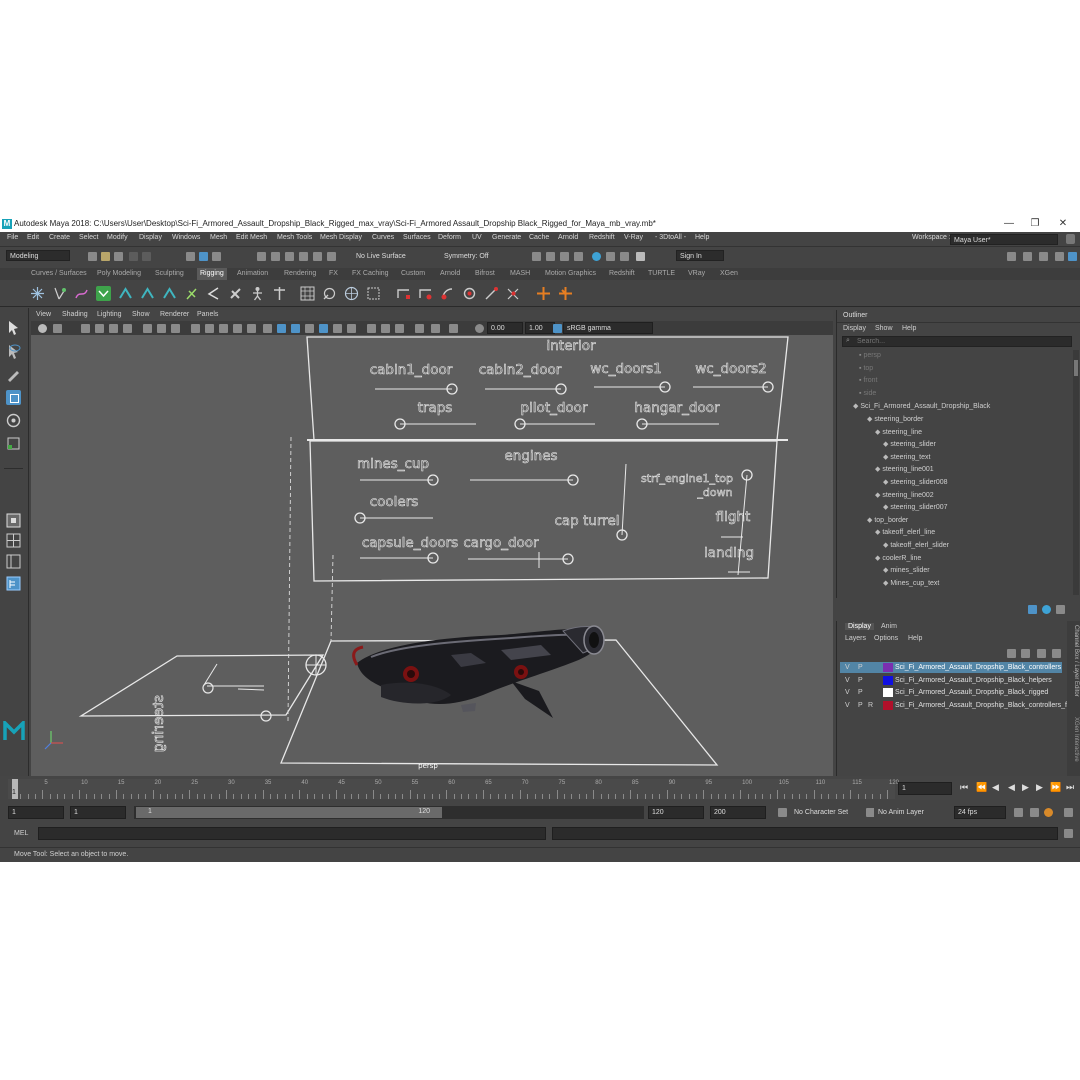 Image resolution: width=1080 pixels, height=1080 pixels. I want to click on menu-edit: Edit, so click(33, 237).